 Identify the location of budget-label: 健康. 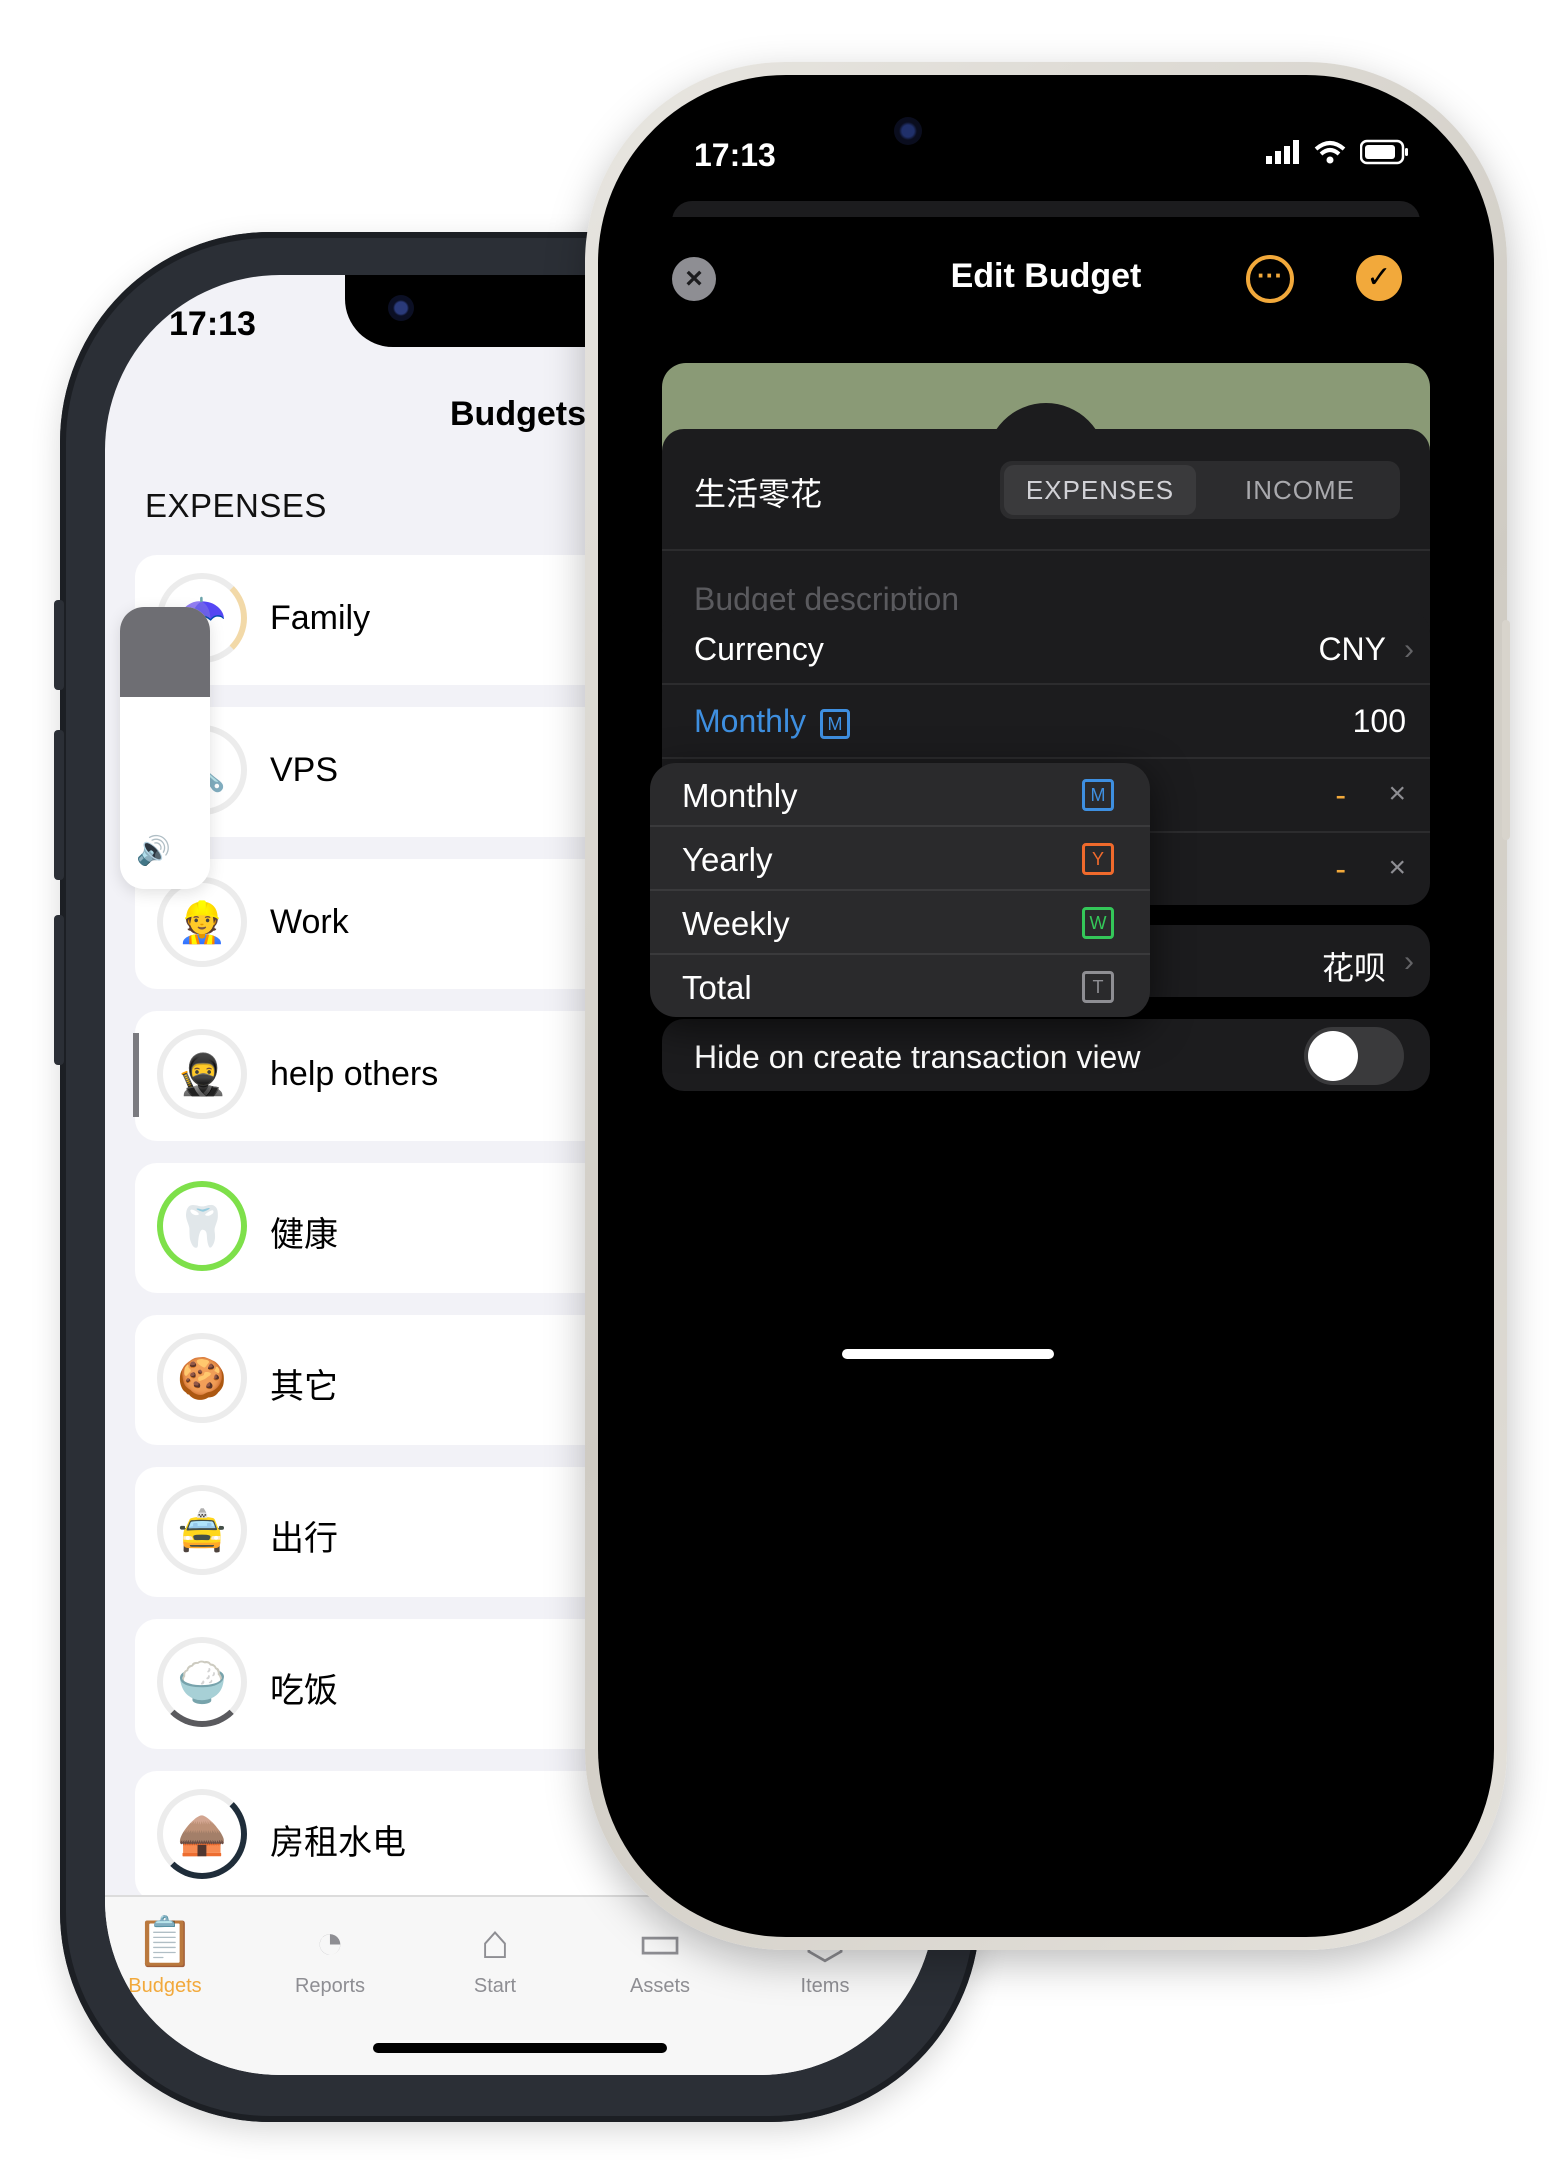
(304, 1235).